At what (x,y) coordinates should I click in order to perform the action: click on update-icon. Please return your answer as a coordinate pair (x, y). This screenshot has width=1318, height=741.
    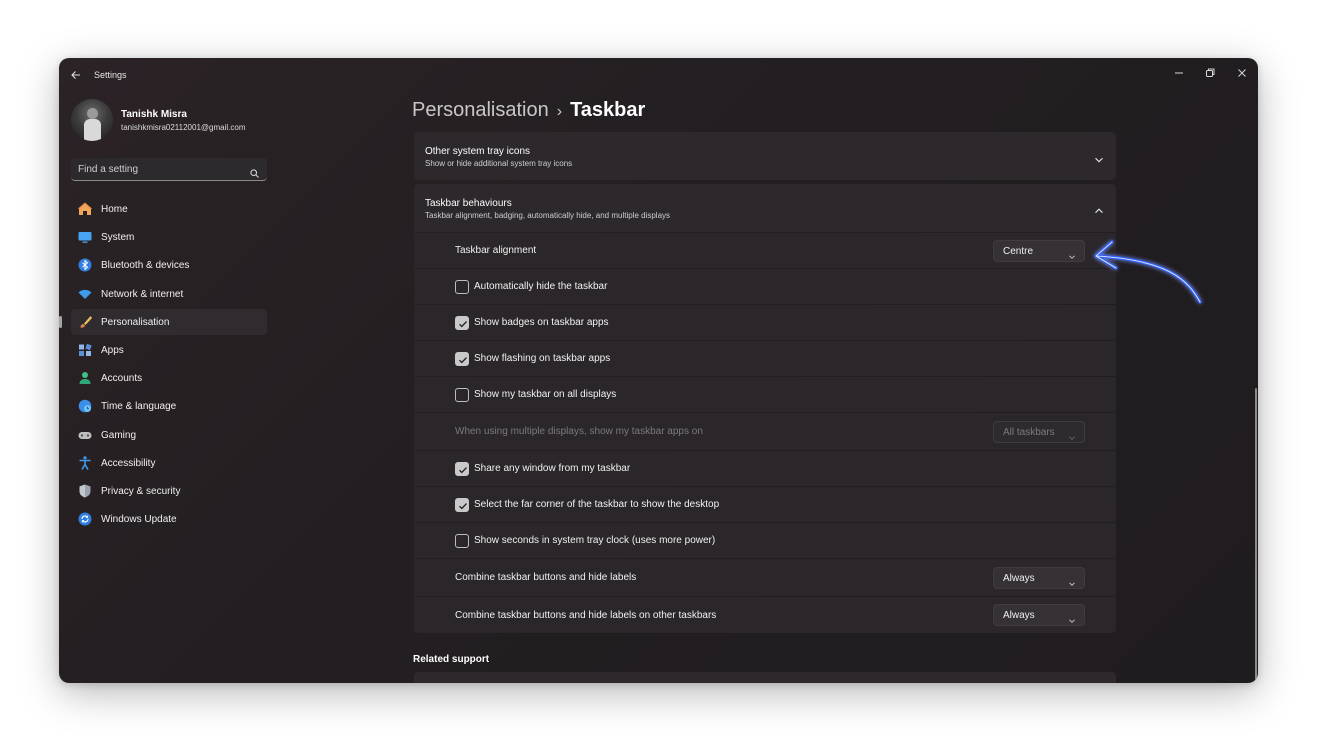
    Looking at the image, I should click on (85, 519).